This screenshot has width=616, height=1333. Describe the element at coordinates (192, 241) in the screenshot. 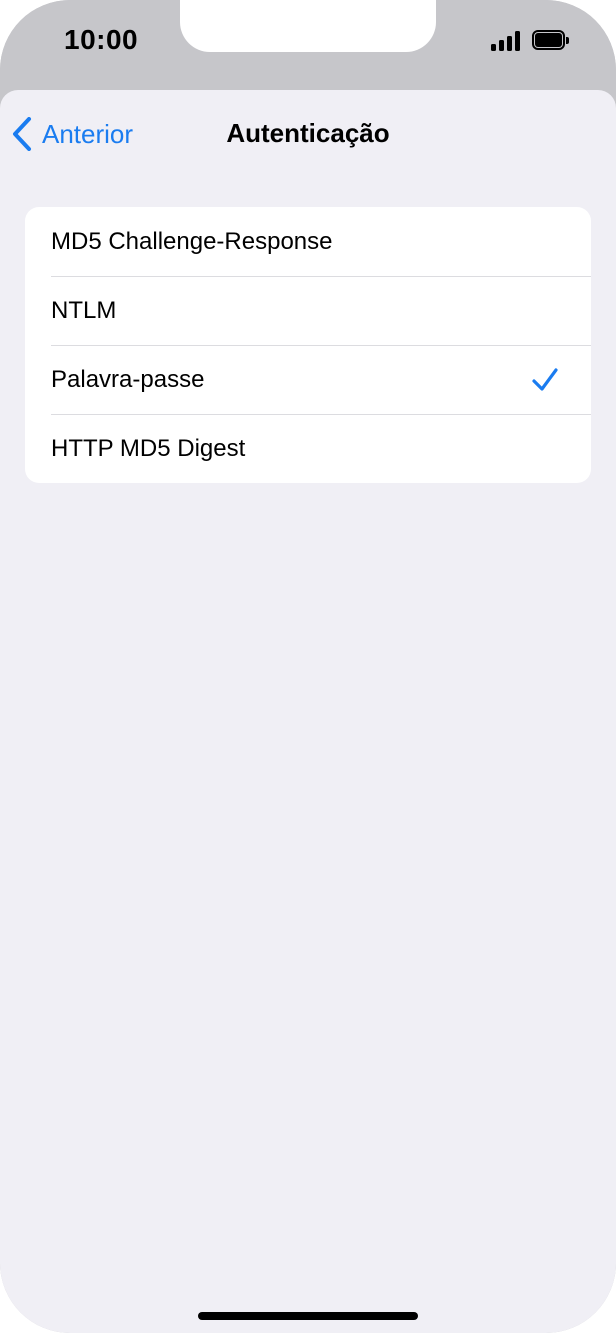

I see `option-label: MD5 Challenge-Response` at that location.